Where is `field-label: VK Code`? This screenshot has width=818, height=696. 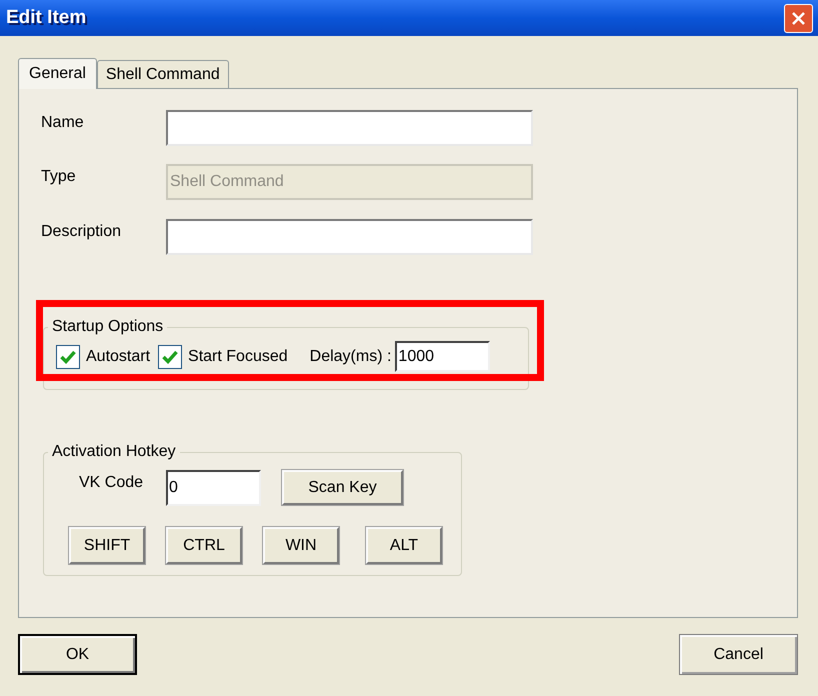
field-label: VK Code is located at coordinates (111, 483).